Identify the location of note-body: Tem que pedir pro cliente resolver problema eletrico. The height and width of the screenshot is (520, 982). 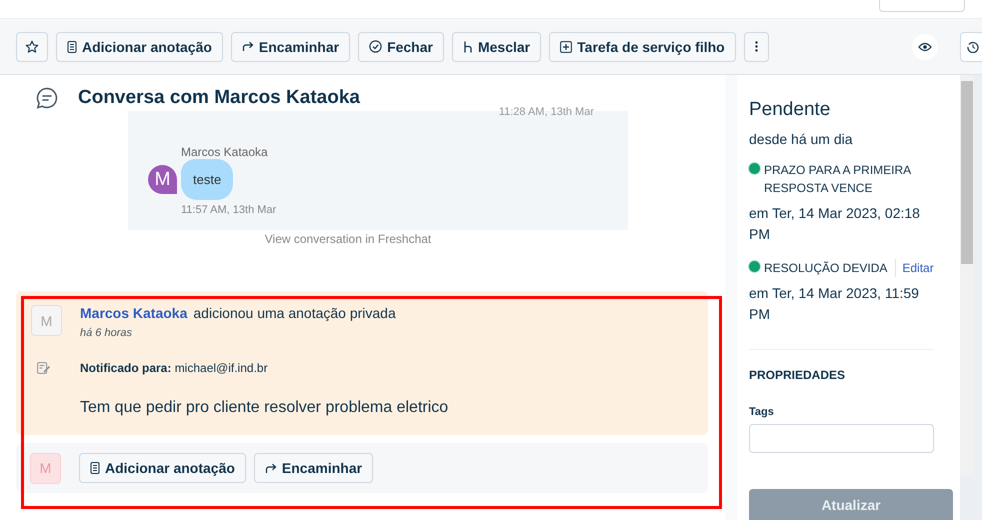
(265, 408).